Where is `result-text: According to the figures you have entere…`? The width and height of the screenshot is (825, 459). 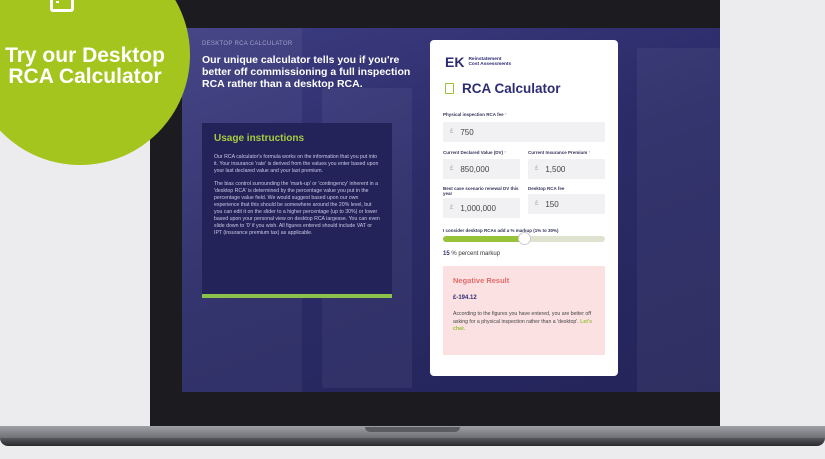 result-text: According to the figures you have entere… is located at coordinates (522, 318).